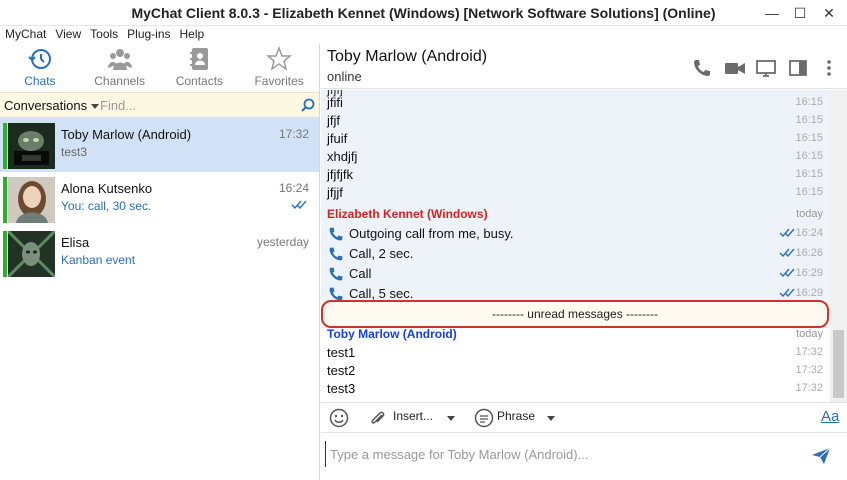 This screenshot has width=847, height=480. Describe the element at coordinates (148, 34) in the screenshot. I see `menu-plugins: Plug-ins` at that location.